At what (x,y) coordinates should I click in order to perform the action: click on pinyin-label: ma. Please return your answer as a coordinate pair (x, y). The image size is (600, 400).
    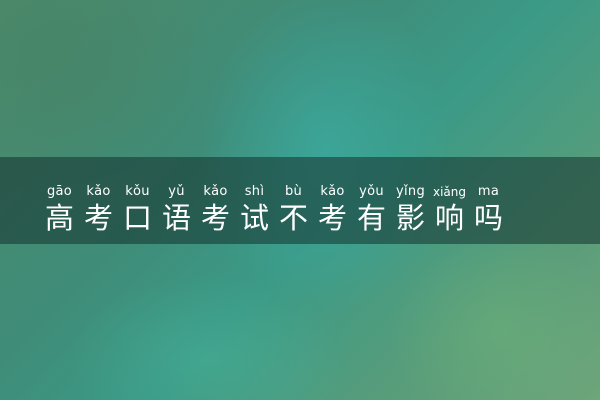
    Looking at the image, I should click on (488, 191).